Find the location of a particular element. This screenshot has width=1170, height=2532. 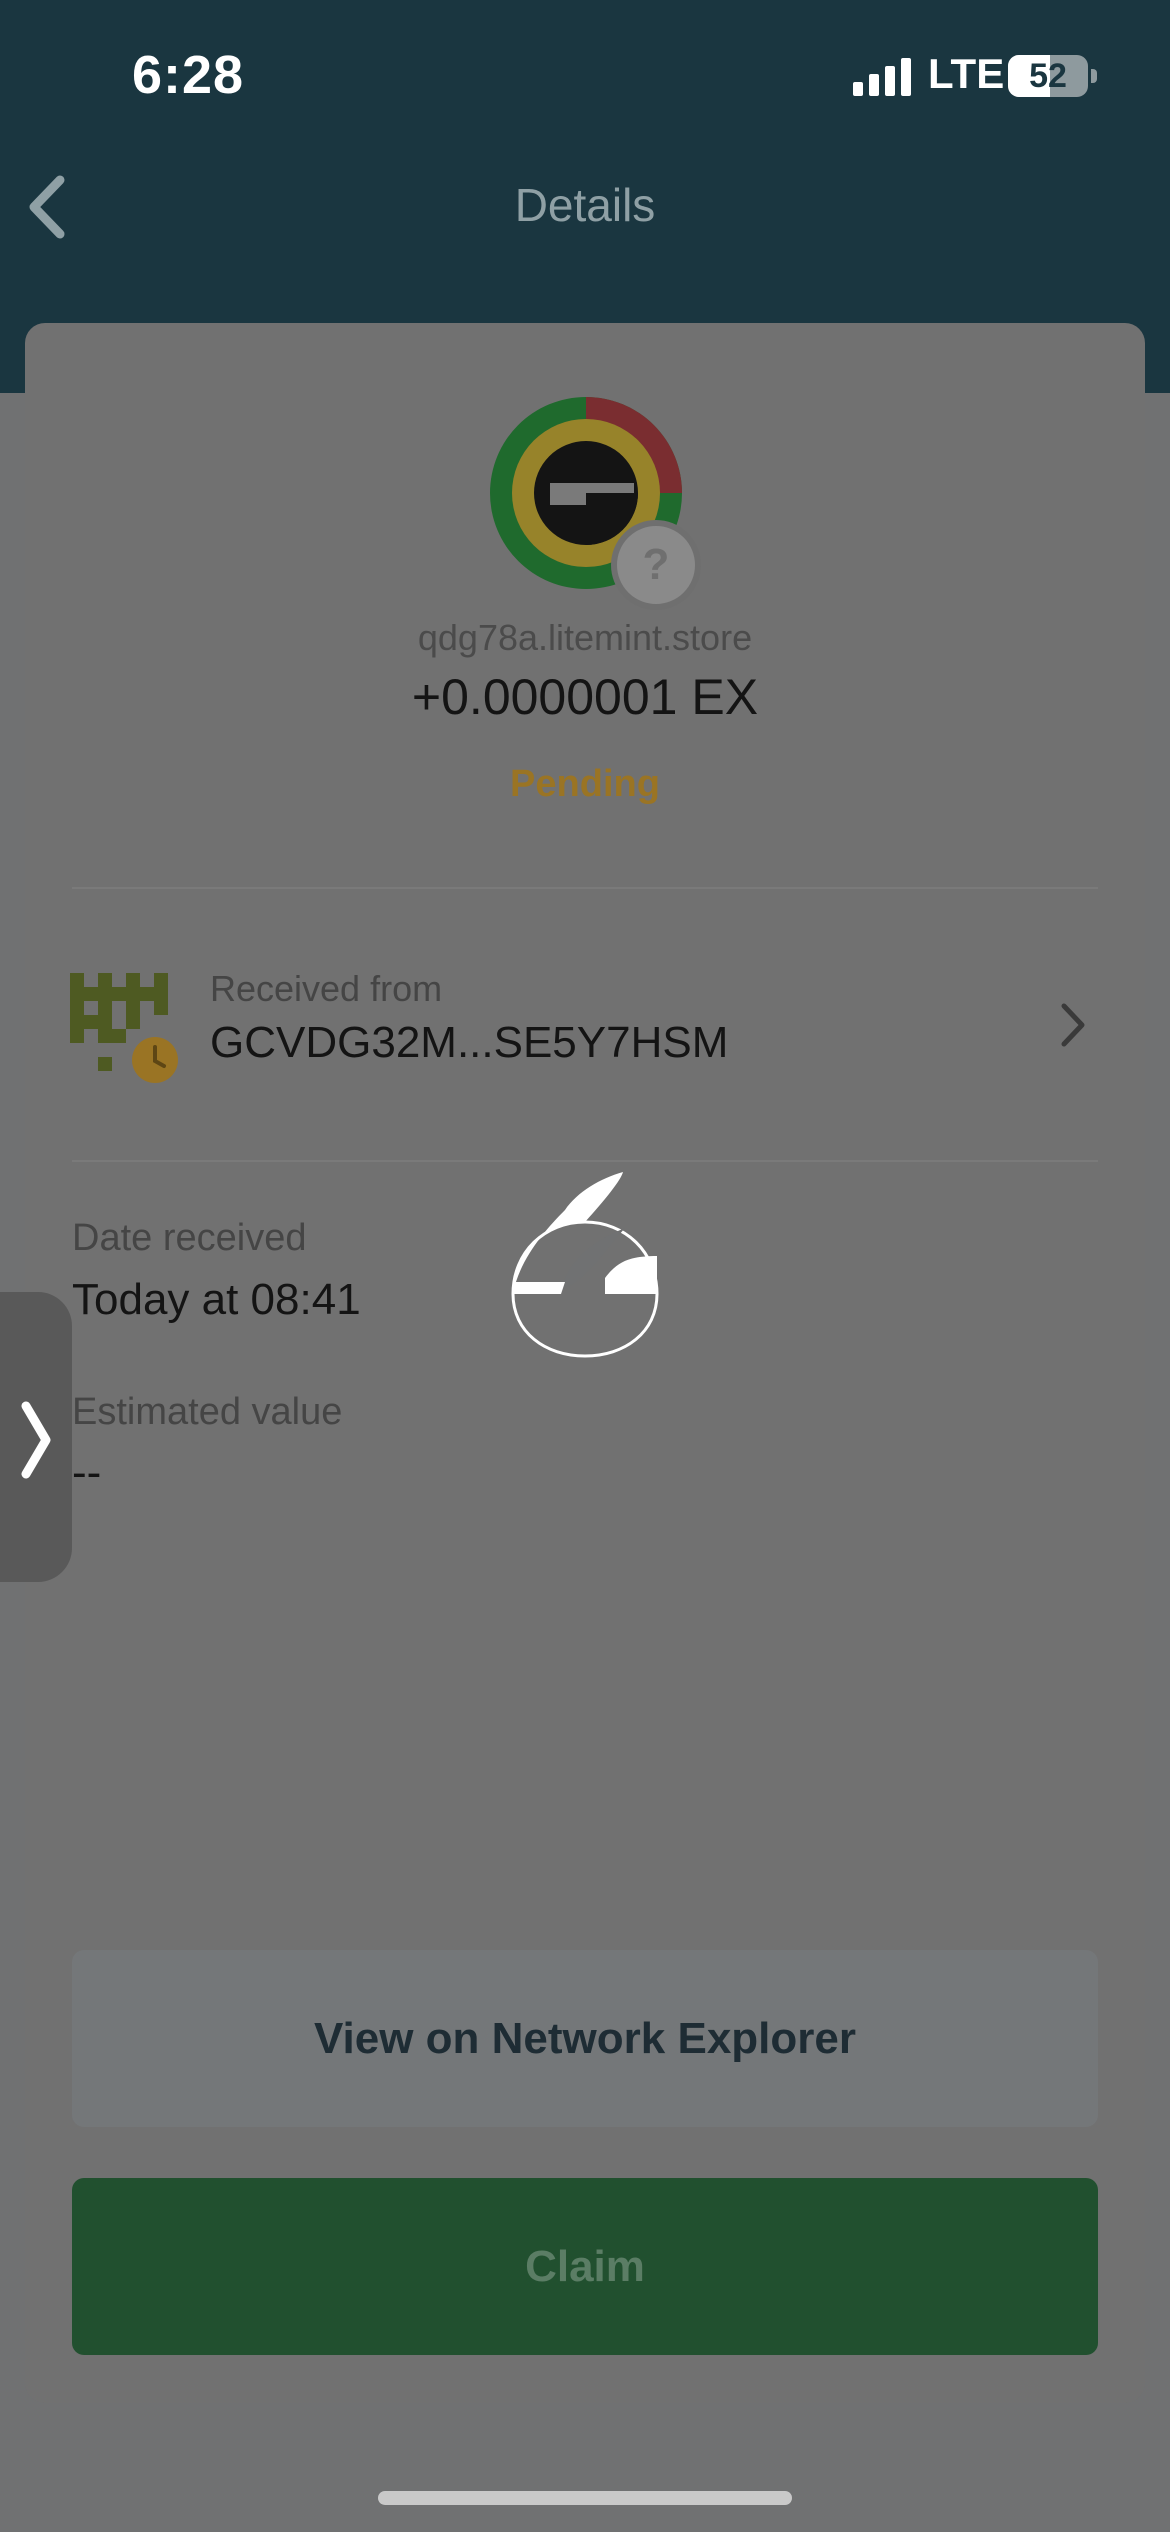

clock-icon is located at coordinates (155, 1060).